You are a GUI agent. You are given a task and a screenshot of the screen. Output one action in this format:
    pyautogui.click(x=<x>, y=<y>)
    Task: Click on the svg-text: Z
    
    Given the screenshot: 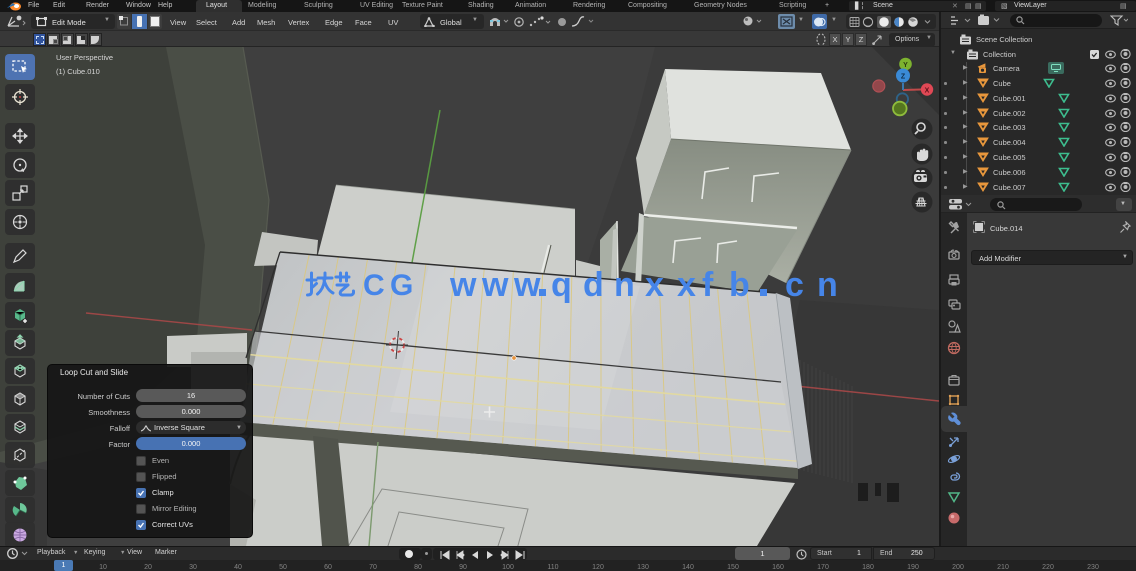 What is the action you would take?
    pyautogui.click(x=903, y=77)
    